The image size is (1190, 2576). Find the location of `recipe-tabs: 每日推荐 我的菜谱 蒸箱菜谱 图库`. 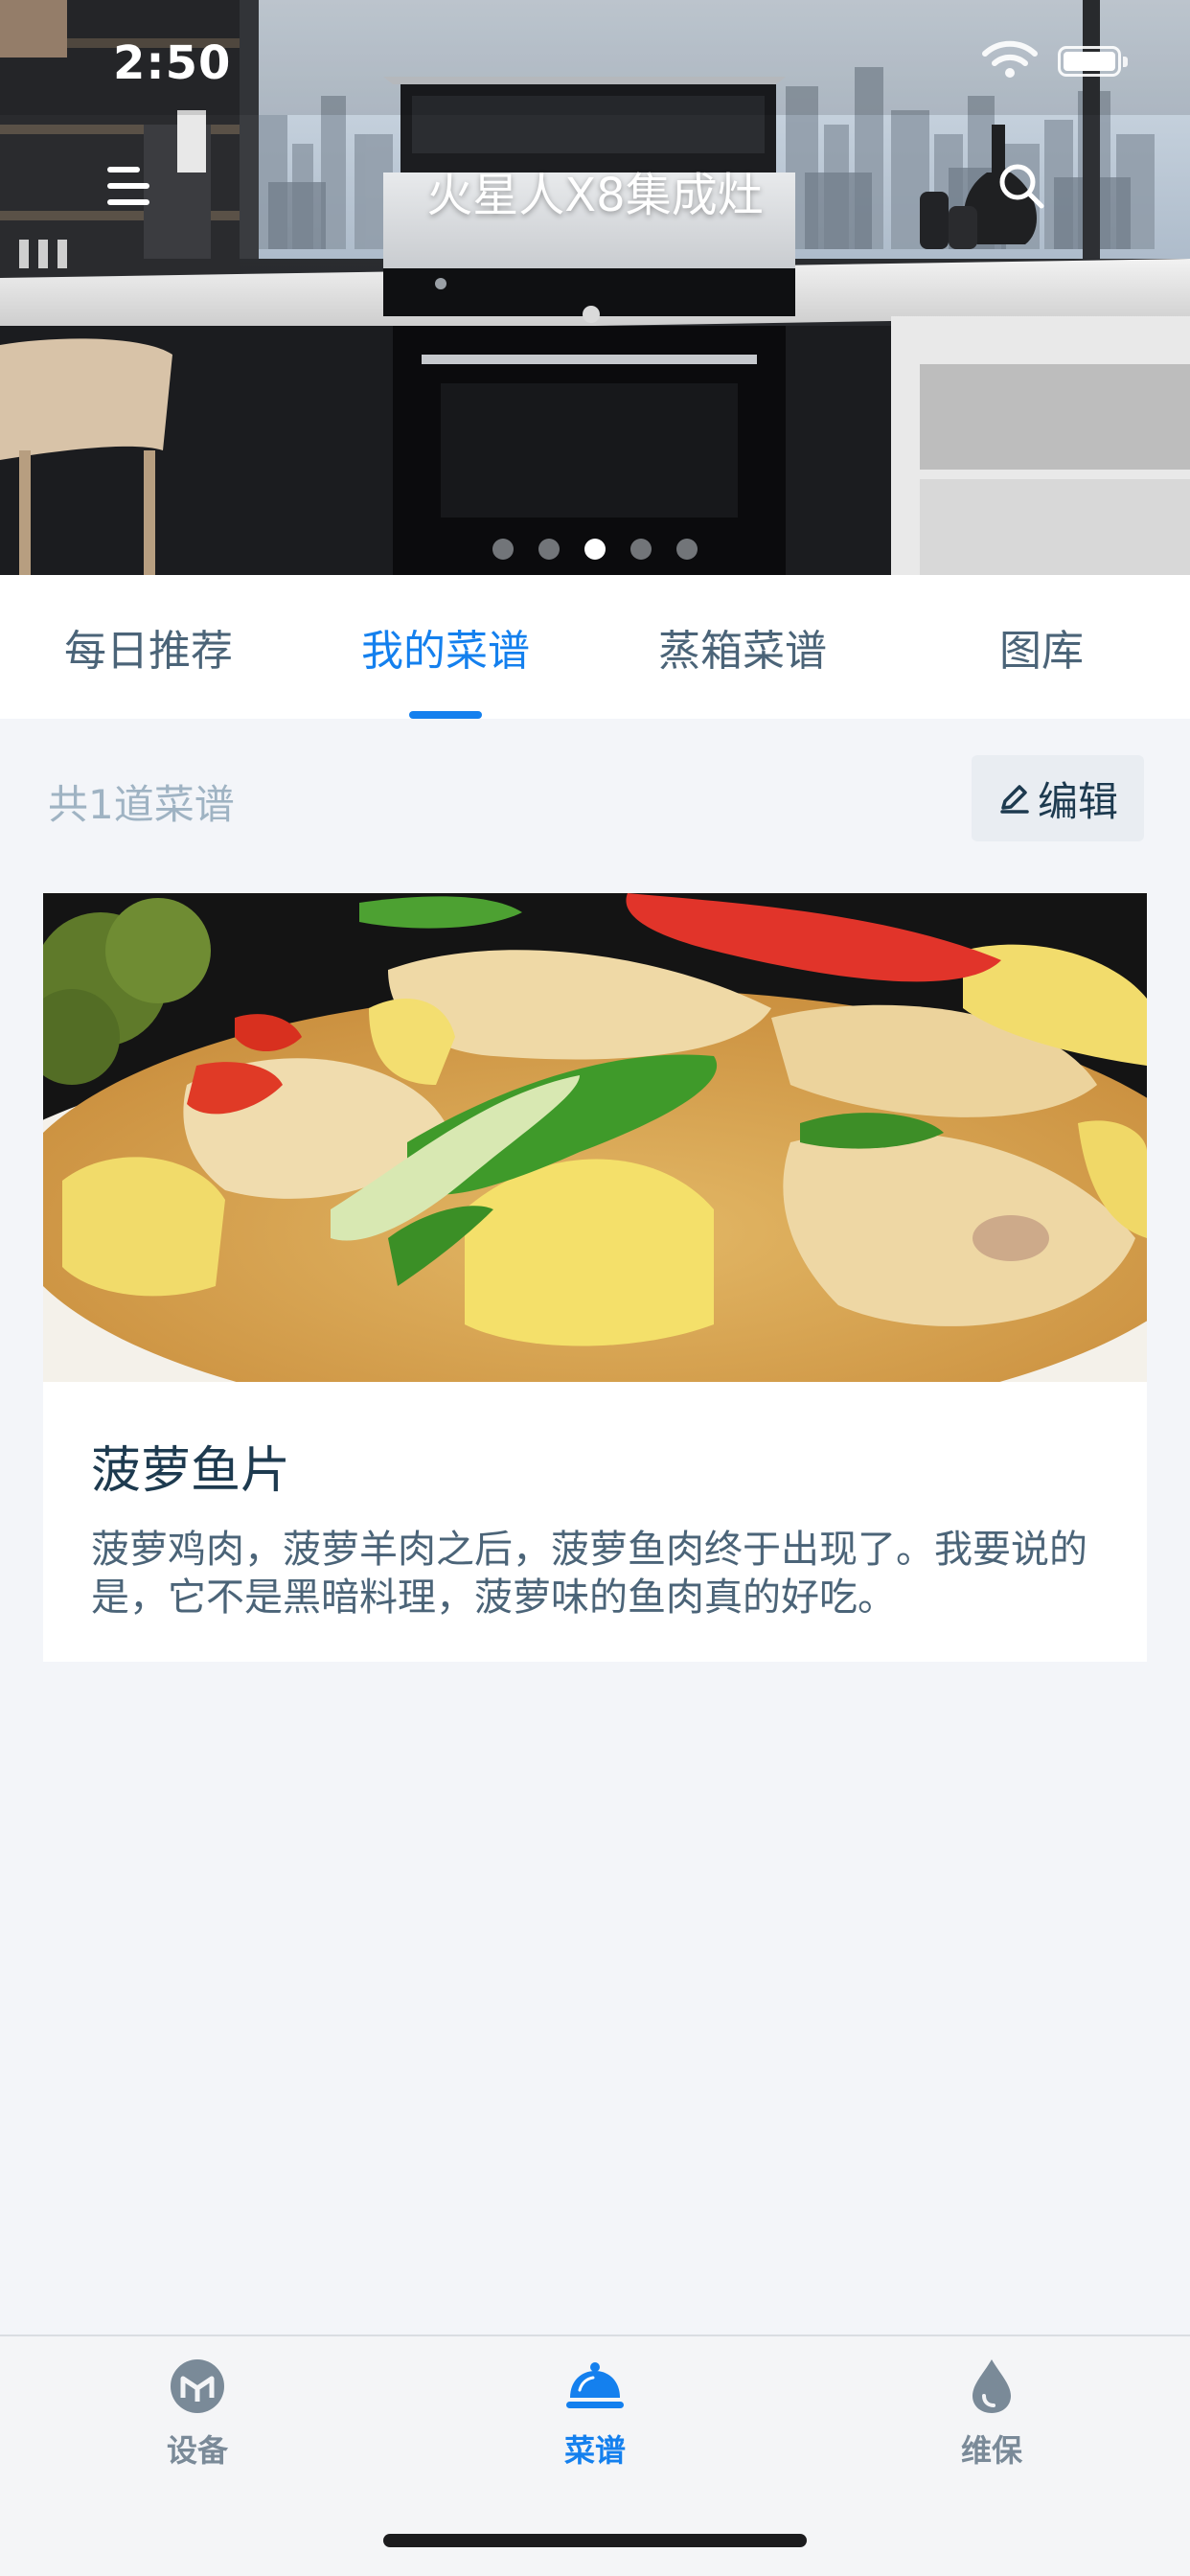

recipe-tabs: 每日推荐 我的菜谱 蒸箱菜谱 图库 is located at coordinates (595, 647).